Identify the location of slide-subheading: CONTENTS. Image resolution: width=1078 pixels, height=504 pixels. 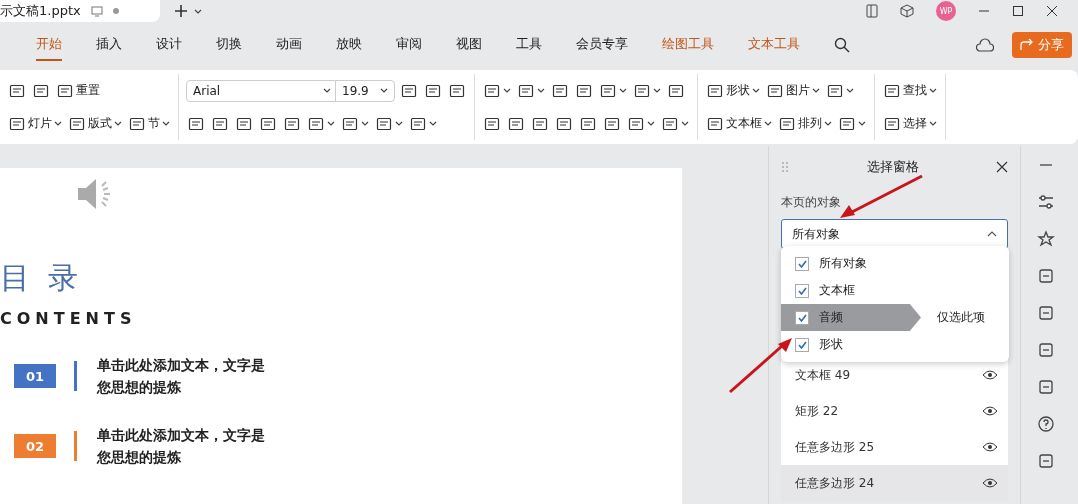
(69, 318).